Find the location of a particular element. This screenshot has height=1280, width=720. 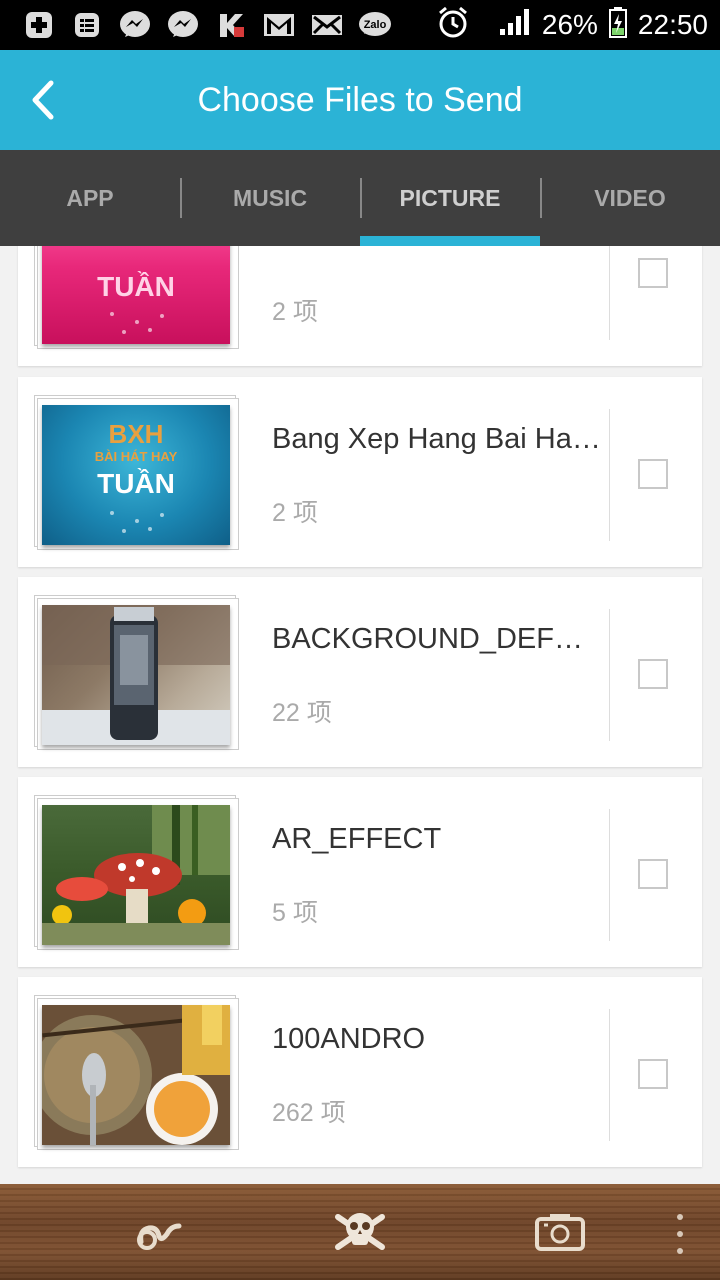

zalo-icon: Zalo is located at coordinates (375, 25).